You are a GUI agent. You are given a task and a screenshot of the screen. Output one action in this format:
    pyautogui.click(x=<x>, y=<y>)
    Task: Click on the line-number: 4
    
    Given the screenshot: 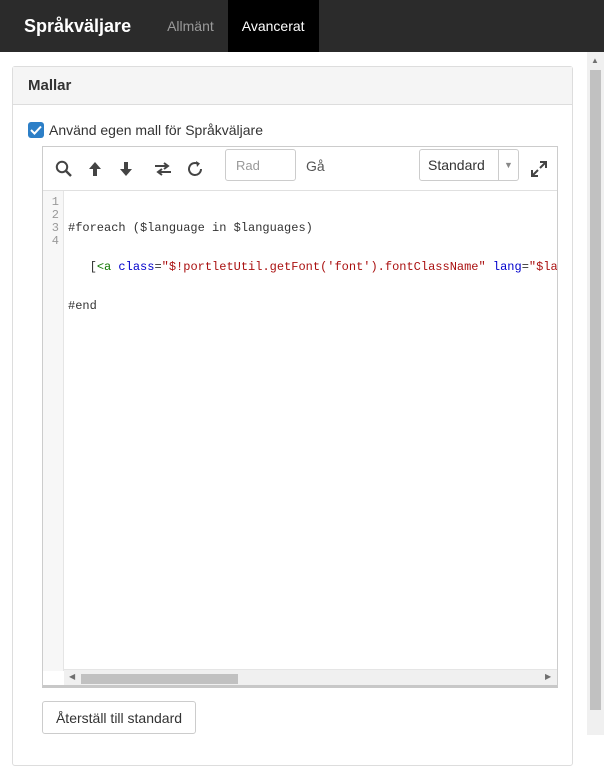 What is the action you would take?
    pyautogui.click(x=55, y=241)
    